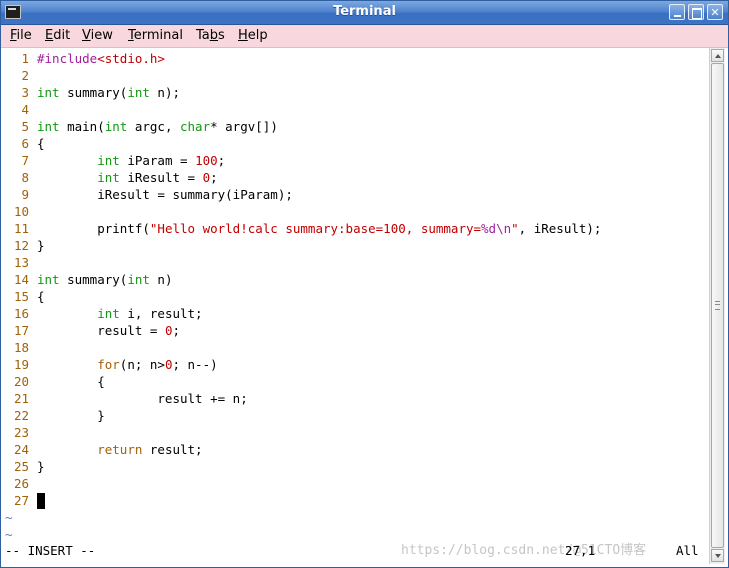  Describe the element at coordinates (20, 75) in the screenshot. I see `code-line: 2` at that location.